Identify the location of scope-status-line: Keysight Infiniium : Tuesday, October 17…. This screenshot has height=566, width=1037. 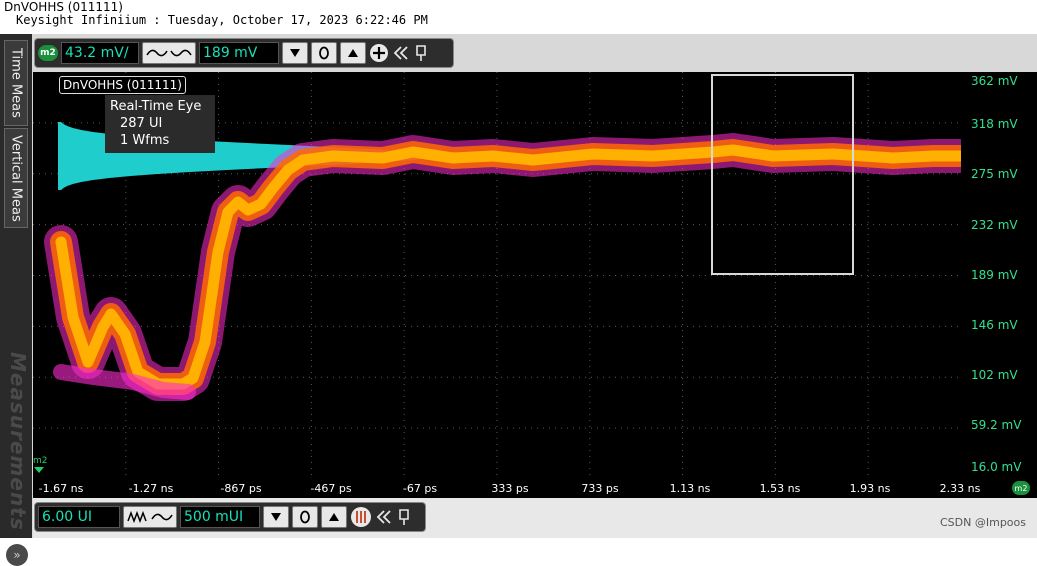
(222, 20).